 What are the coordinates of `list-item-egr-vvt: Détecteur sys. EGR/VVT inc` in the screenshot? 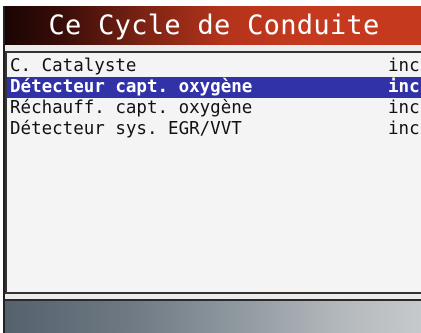 It's located at (214, 129).